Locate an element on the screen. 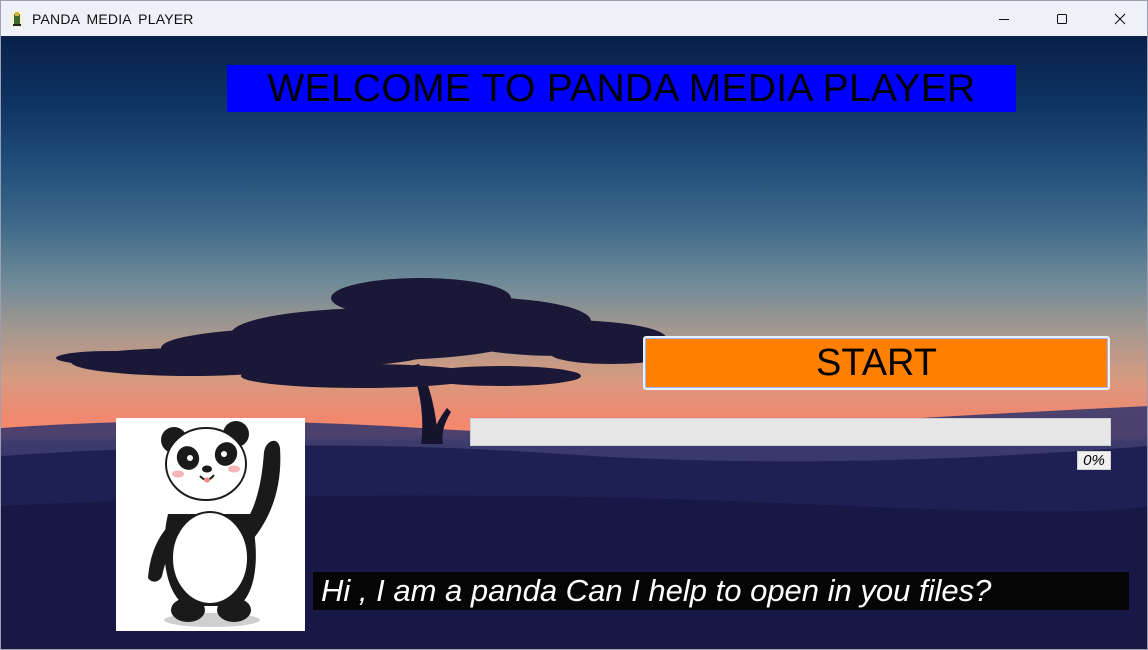  panda-image is located at coordinates (210, 524).